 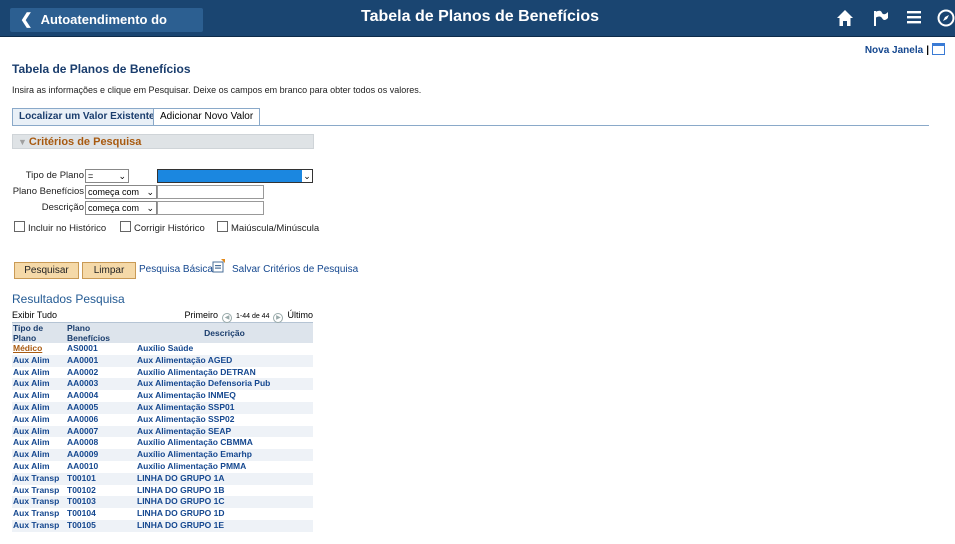 I want to click on benefit-plan-cell: T00105, so click(x=101, y=525).